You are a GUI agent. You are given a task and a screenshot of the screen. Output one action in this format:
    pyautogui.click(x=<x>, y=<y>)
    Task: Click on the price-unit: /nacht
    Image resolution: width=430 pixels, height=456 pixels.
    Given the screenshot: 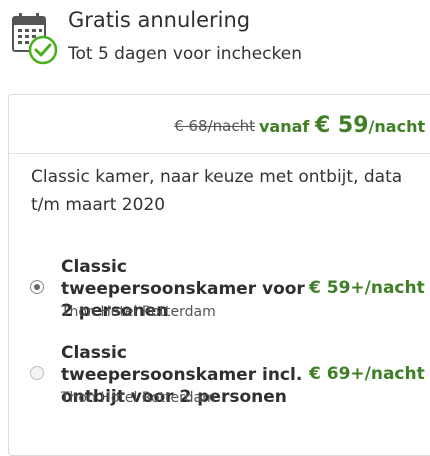 What is the action you would take?
    pyautogui.click(x=397, y=126)
    